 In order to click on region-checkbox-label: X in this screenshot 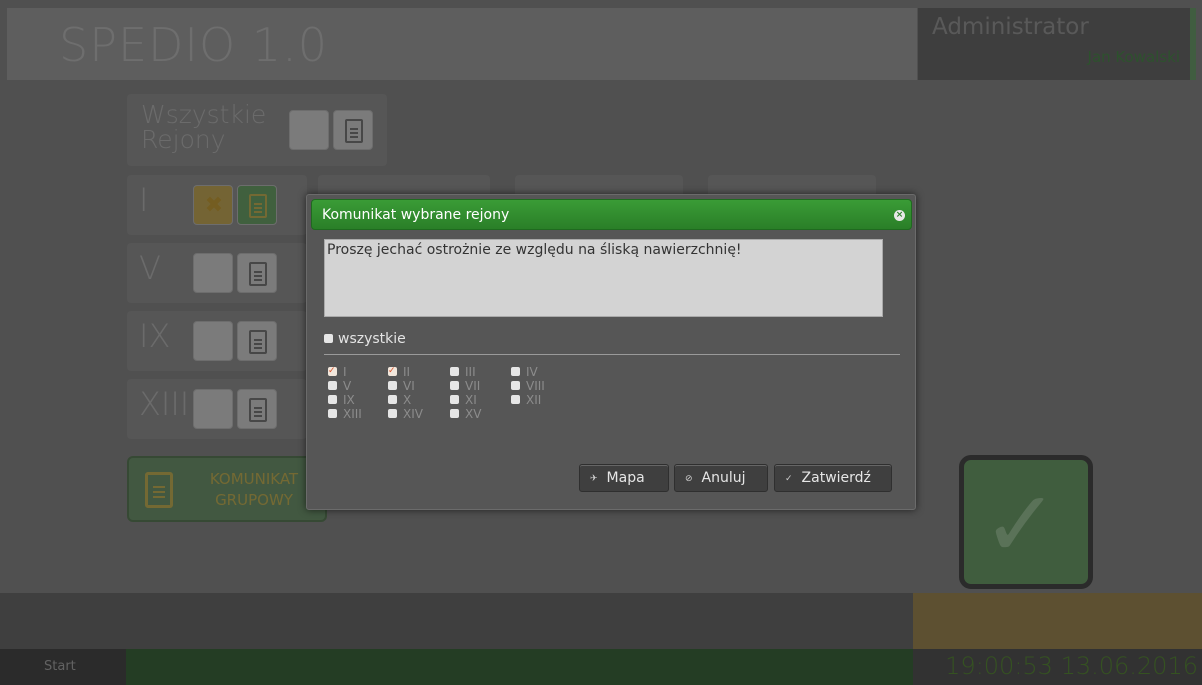, I will do `click(407, 400)`.